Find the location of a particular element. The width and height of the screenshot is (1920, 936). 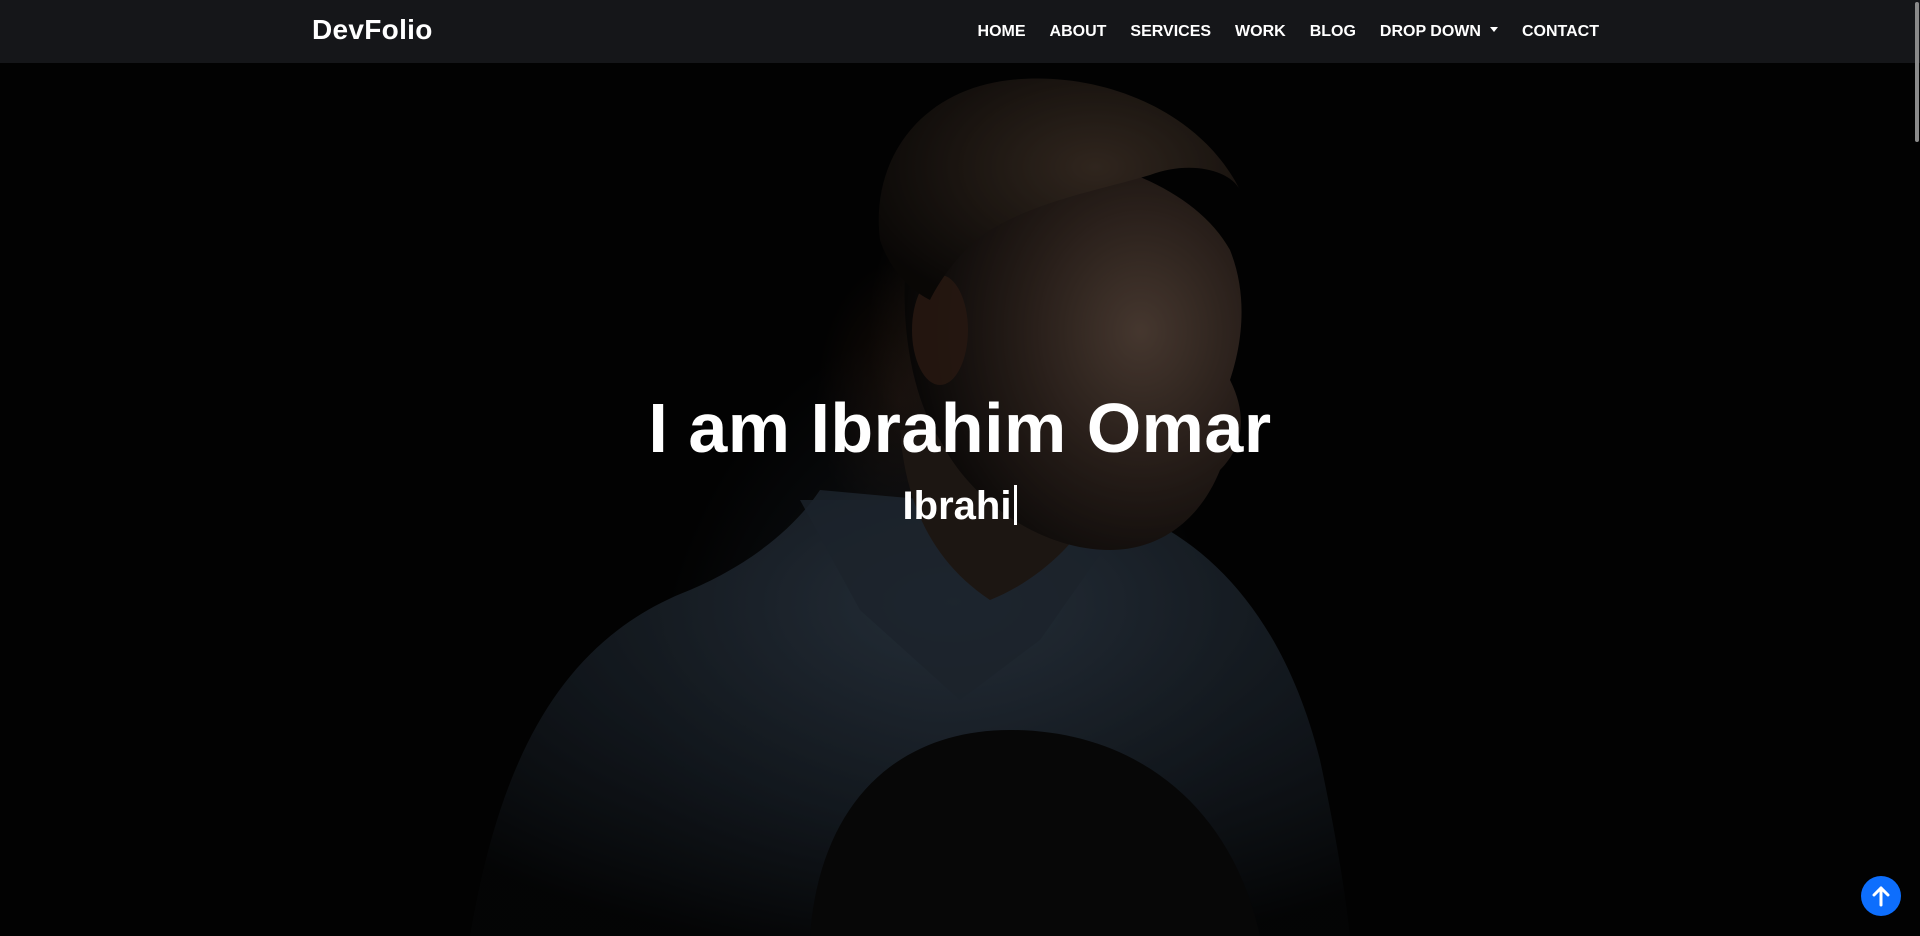

nav-item-dropdown: Drop Down is located at coordinates (1439, 32).